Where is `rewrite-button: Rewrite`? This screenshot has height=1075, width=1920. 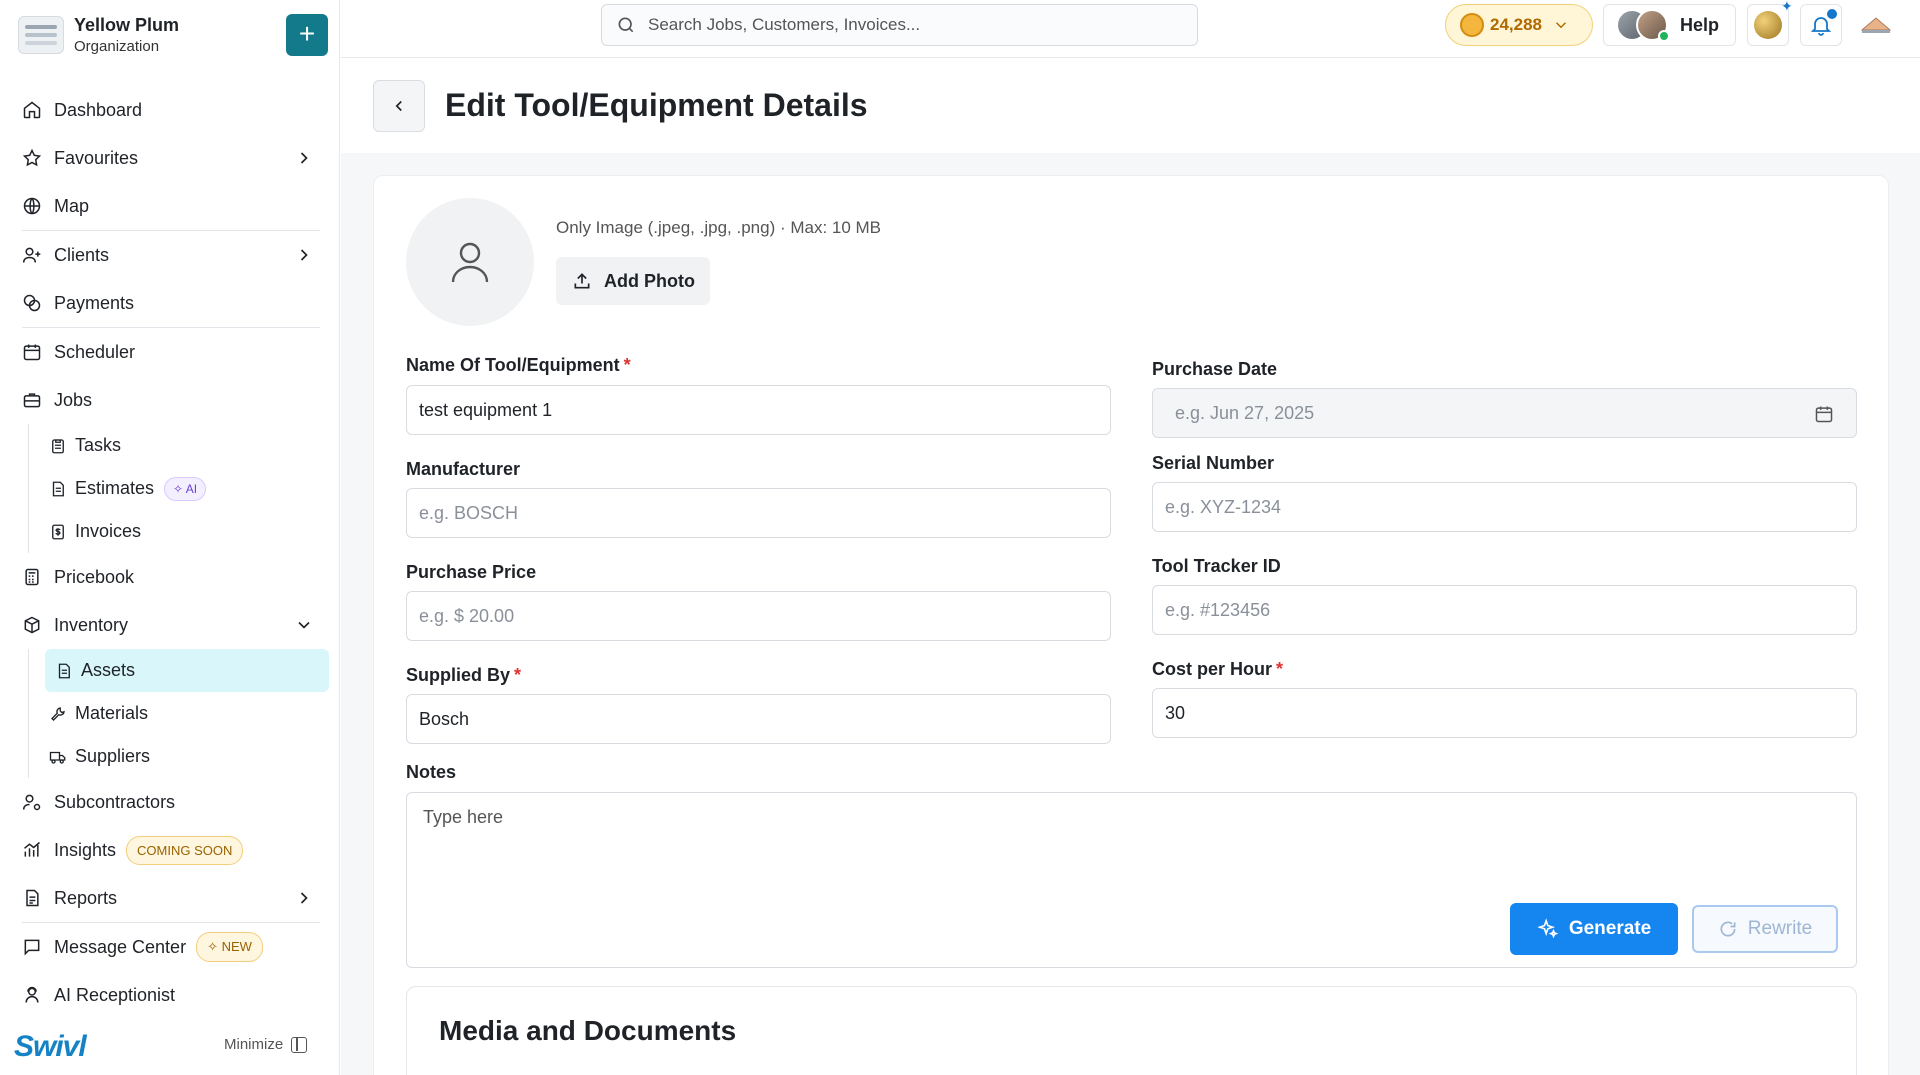 rewrite-button: Rewrite is located at coordinates (1765, 929).